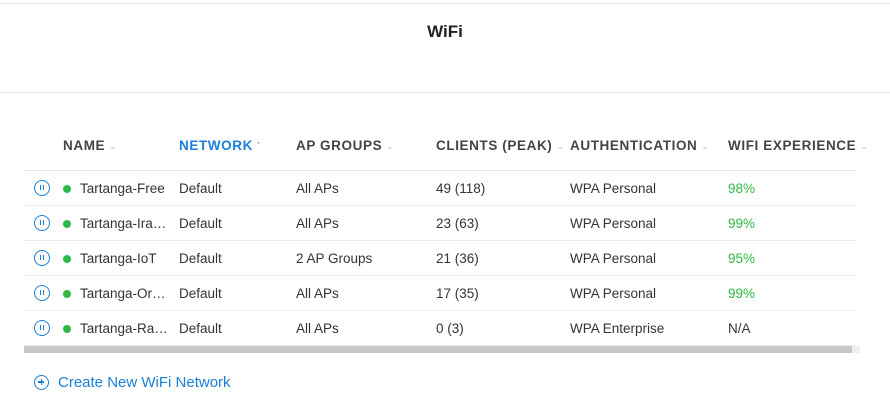 This screenshot has width=890, height=414. I want to click on clients-peak: 21 (36), so click(457, 258).